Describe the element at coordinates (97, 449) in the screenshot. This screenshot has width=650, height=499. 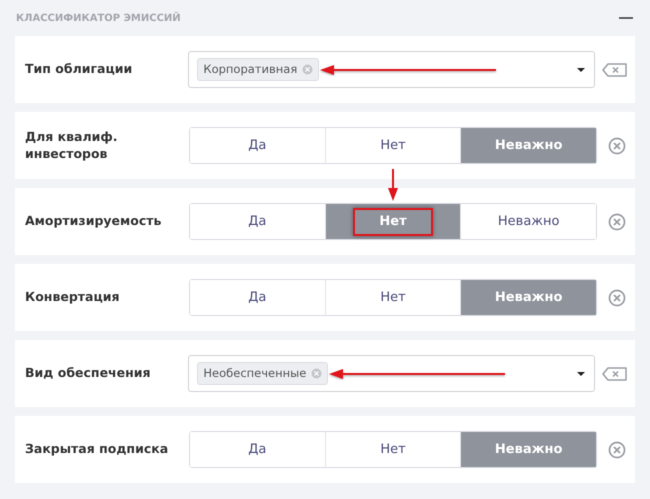
I see `field-label: Закрытая подписка` at that location.